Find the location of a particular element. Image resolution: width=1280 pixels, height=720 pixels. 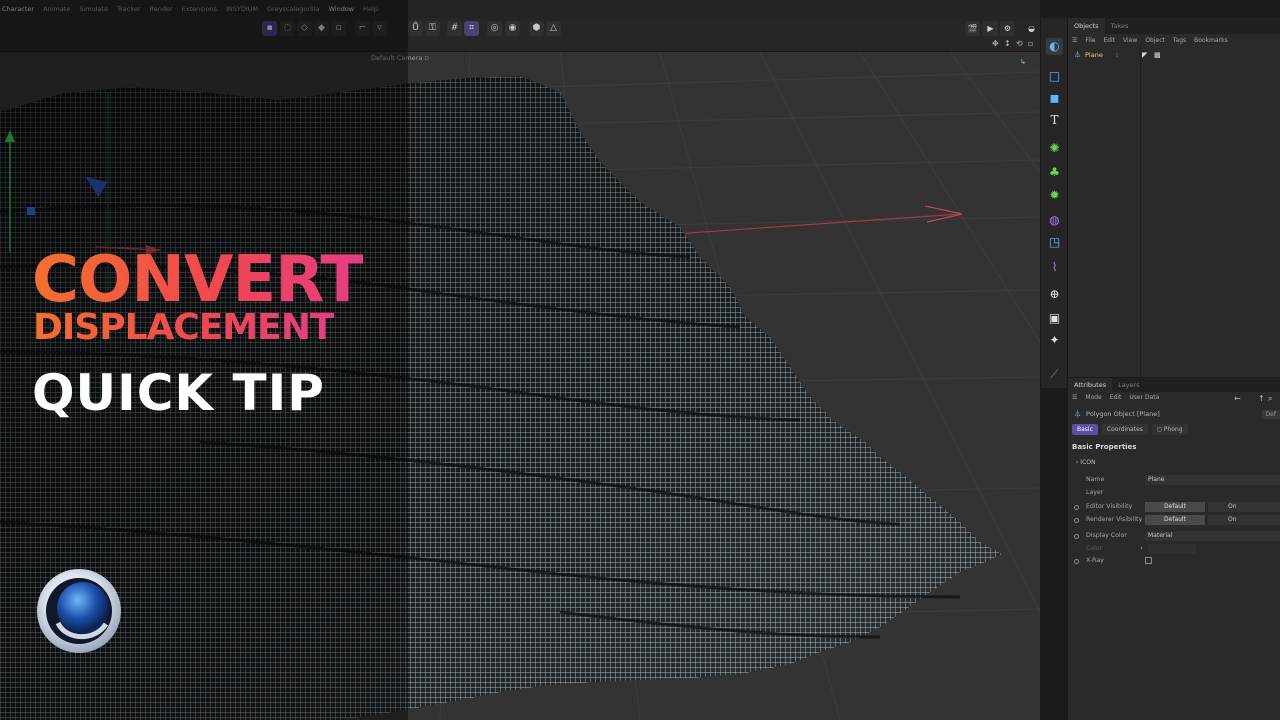

move-view-icon: ↕ is located at coordinates (1007, 43).